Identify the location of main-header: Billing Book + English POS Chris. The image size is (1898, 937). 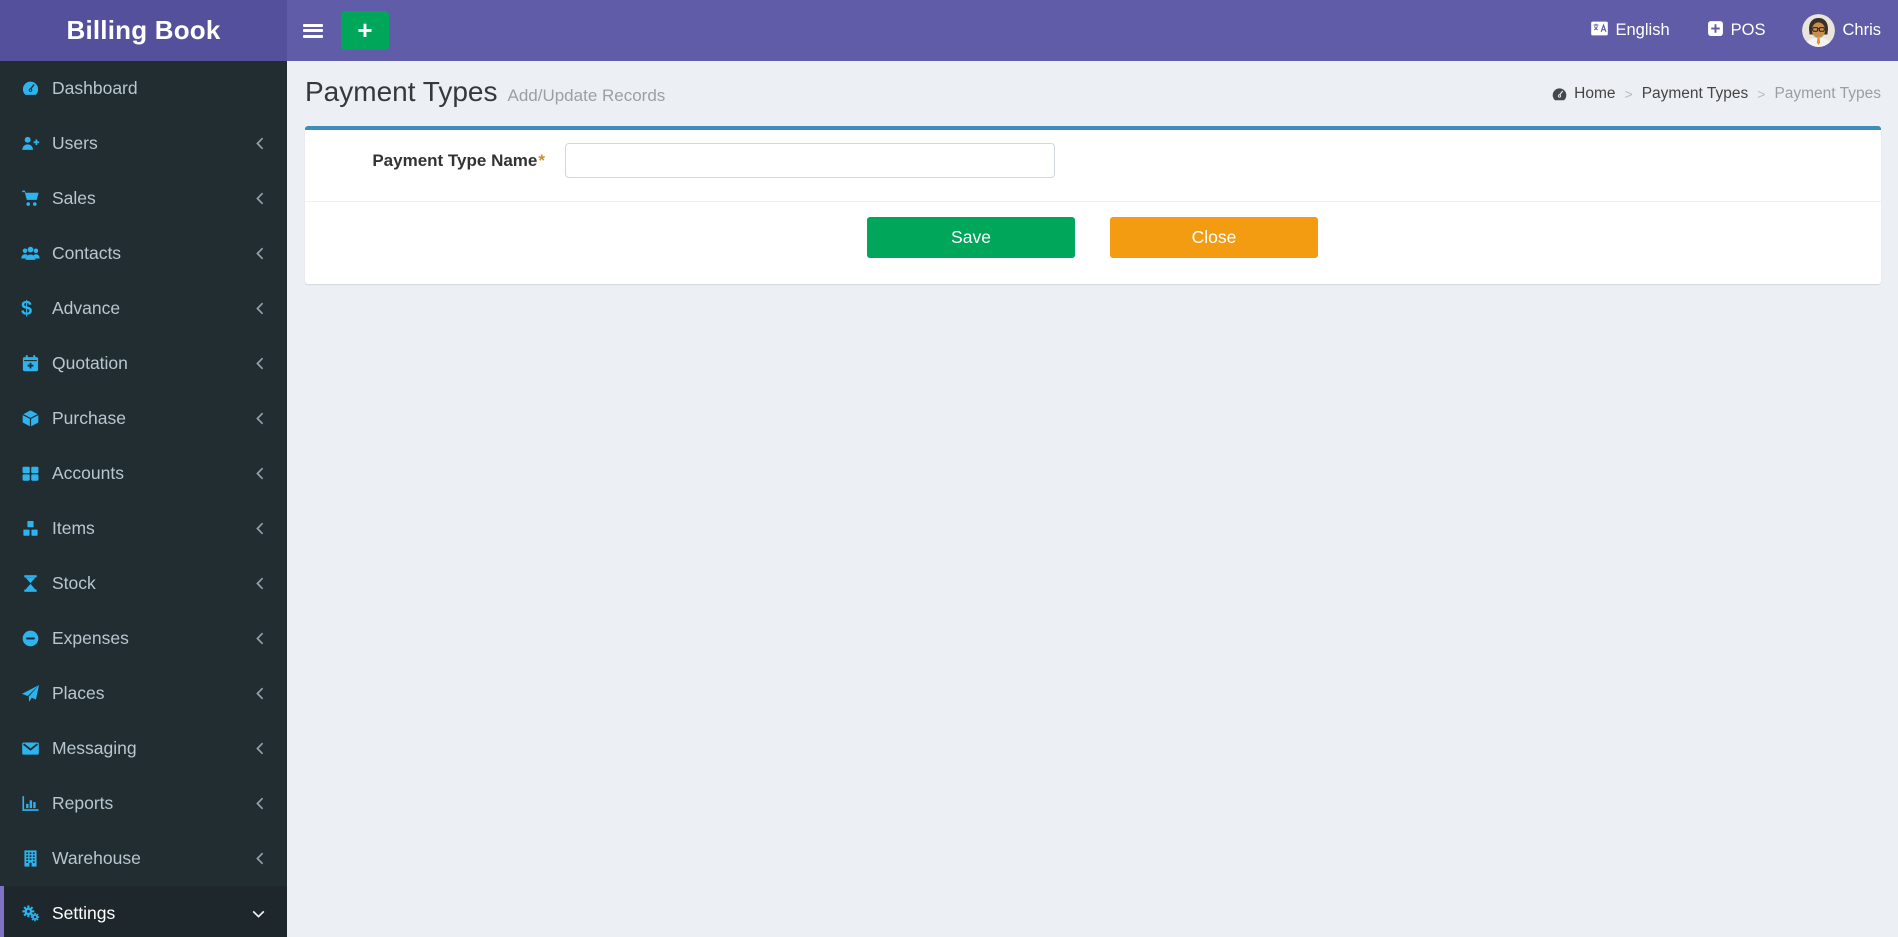
(949, 30).